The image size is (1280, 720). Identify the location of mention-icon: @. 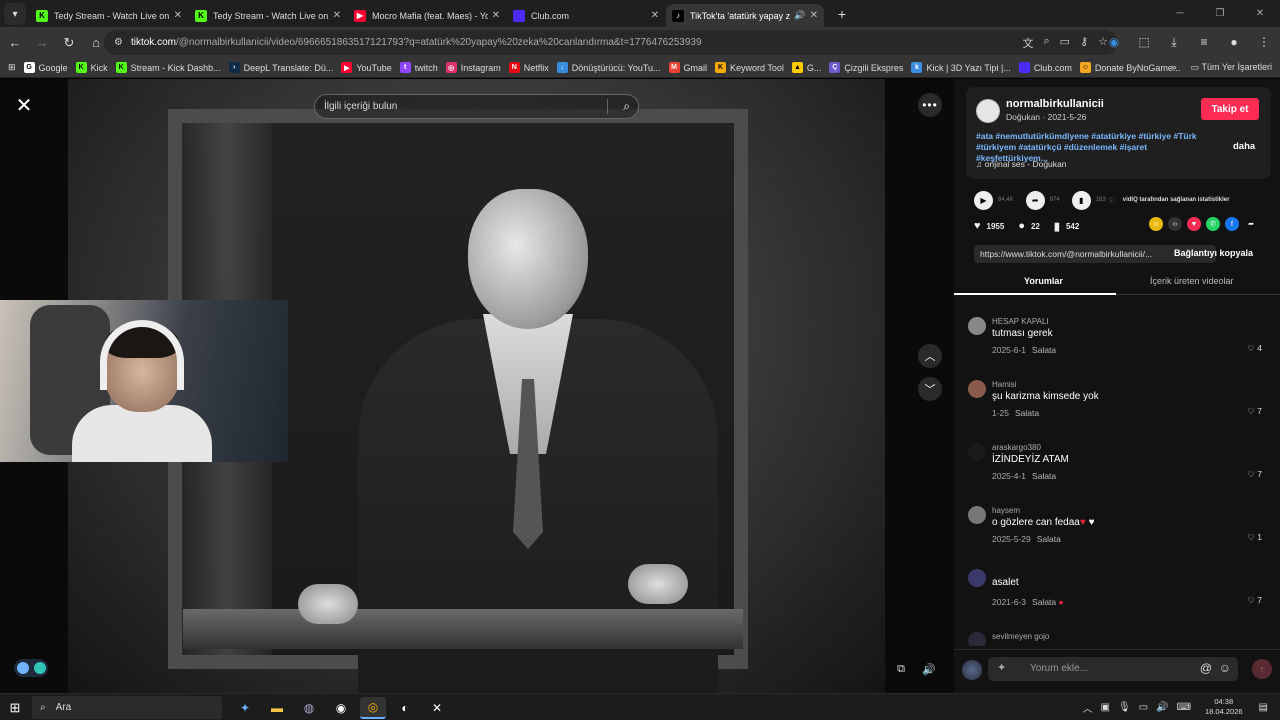
(1206, 668).